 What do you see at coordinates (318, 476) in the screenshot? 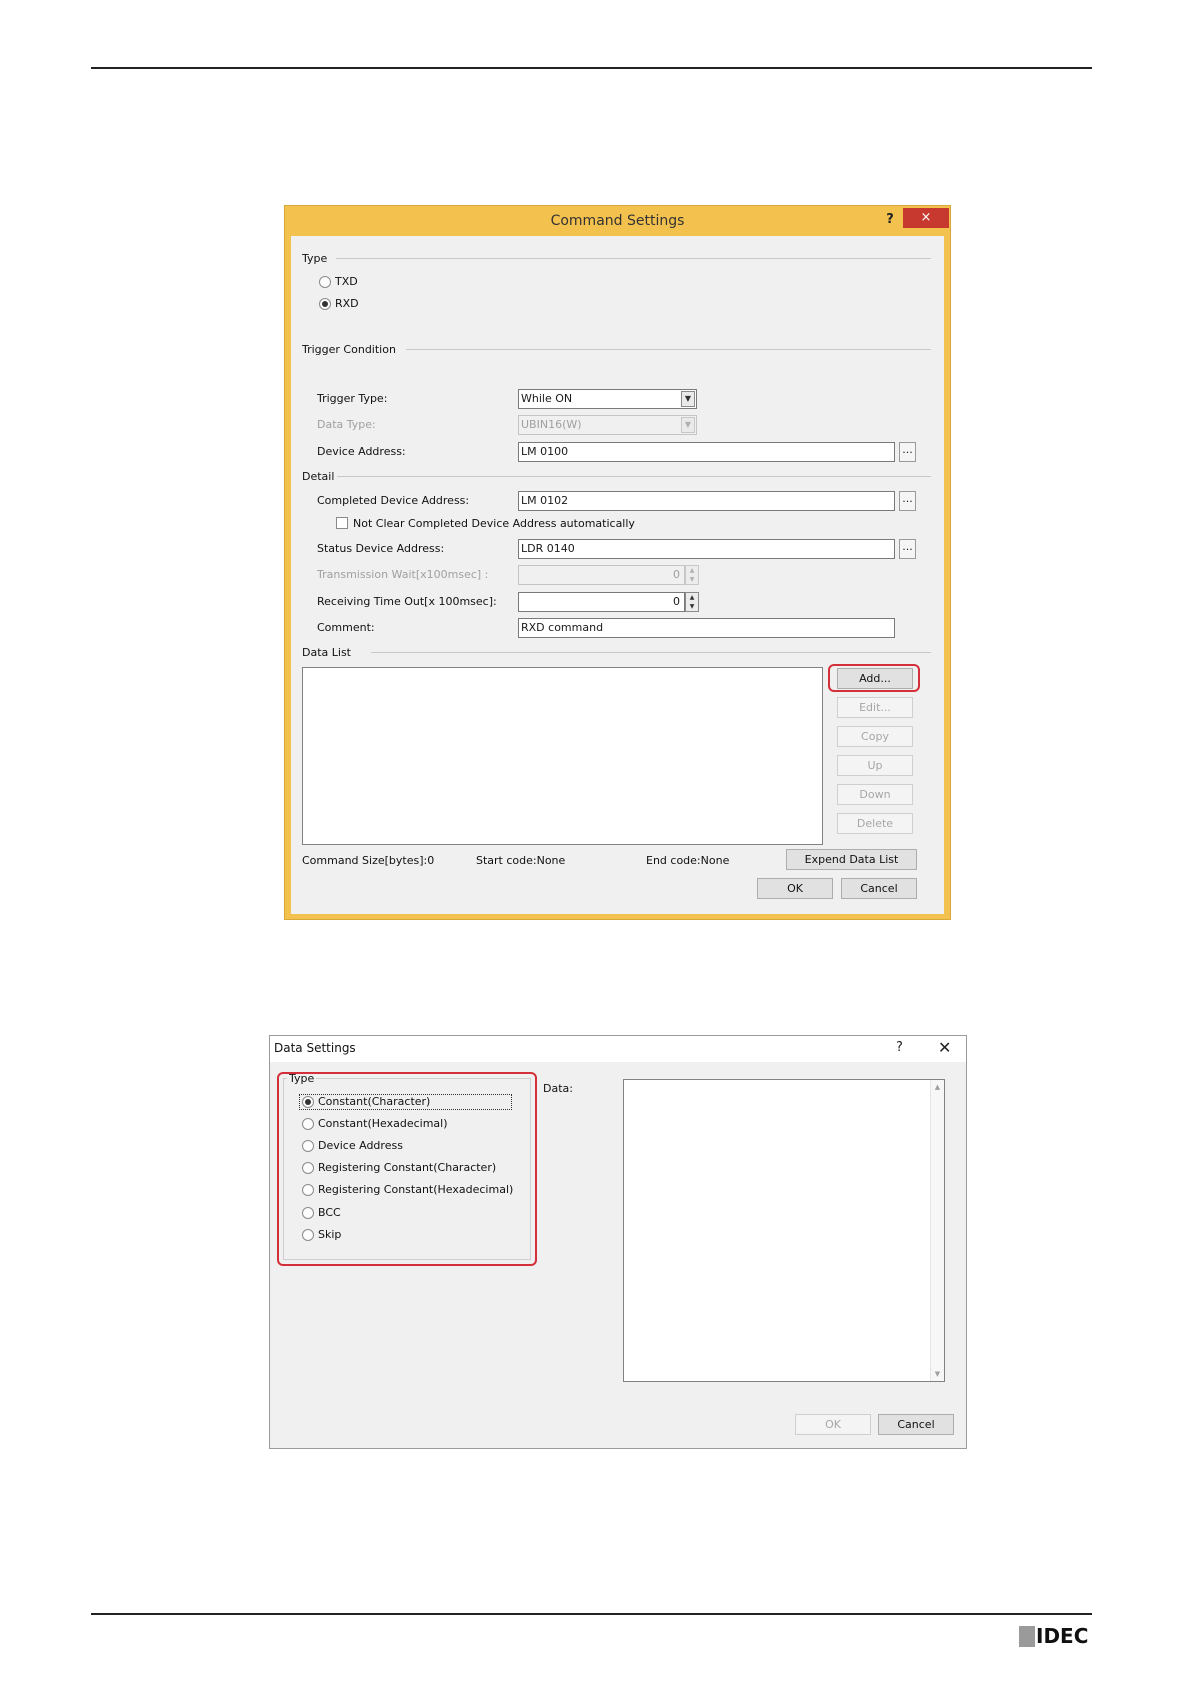
I see `detail-group-label: Detail` at bounding box center [318, 476].